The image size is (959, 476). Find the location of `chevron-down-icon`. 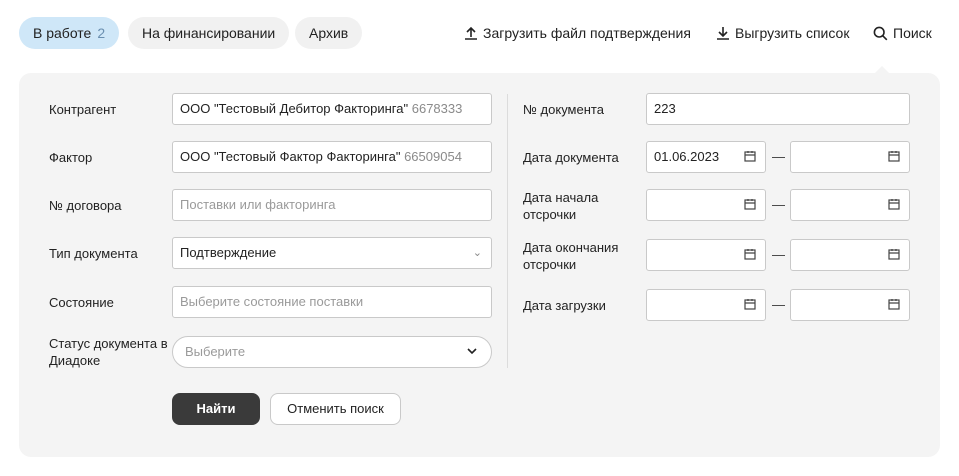

chevron-down-icon is located at coordinates (472, 351).